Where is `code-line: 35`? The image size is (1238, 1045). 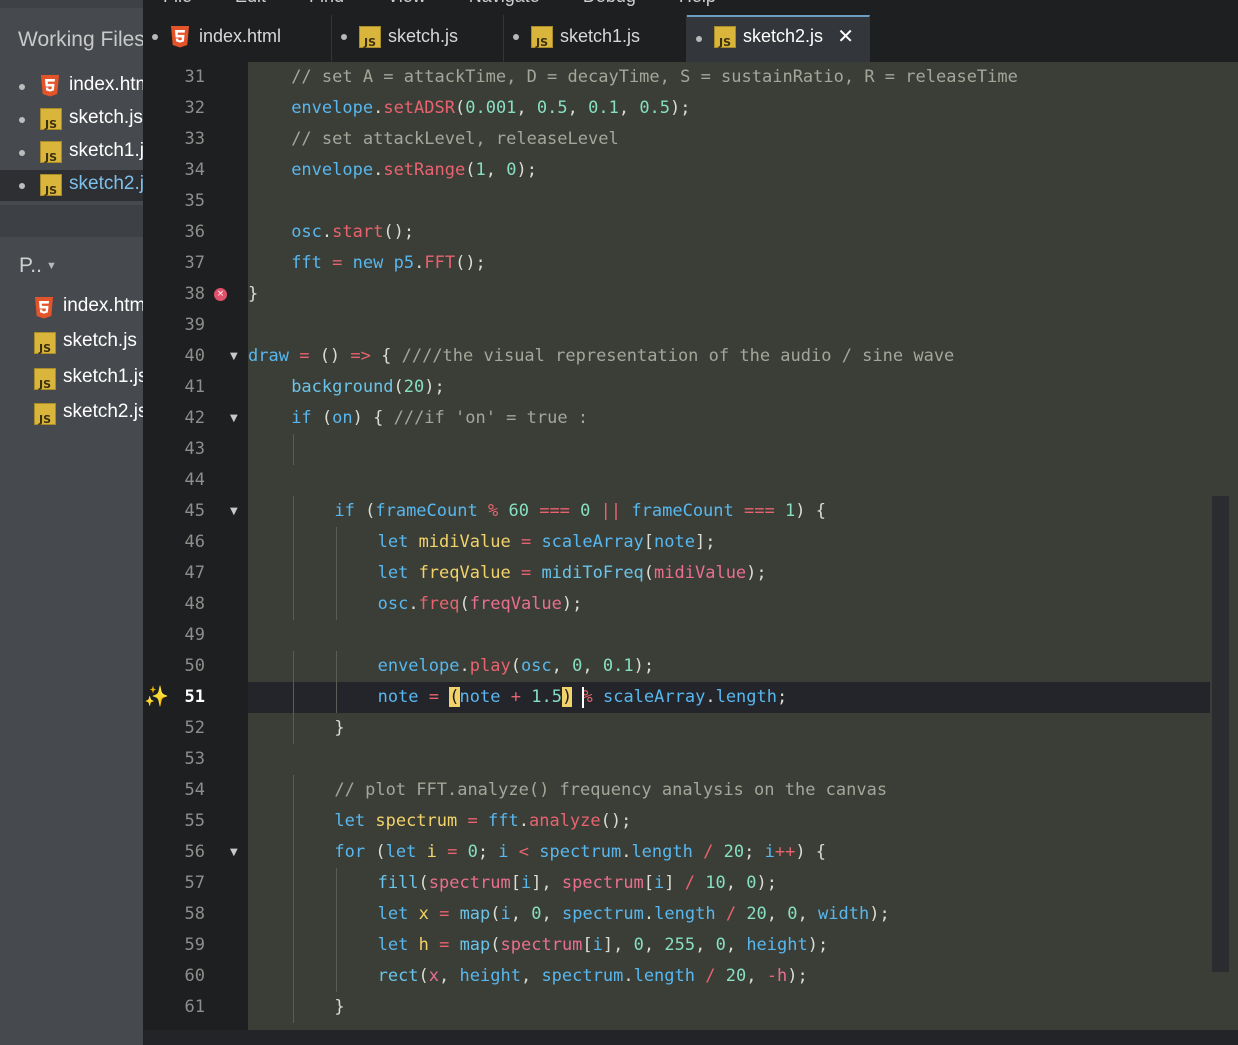 code-line: 35 is located at coordinates (690, 201).